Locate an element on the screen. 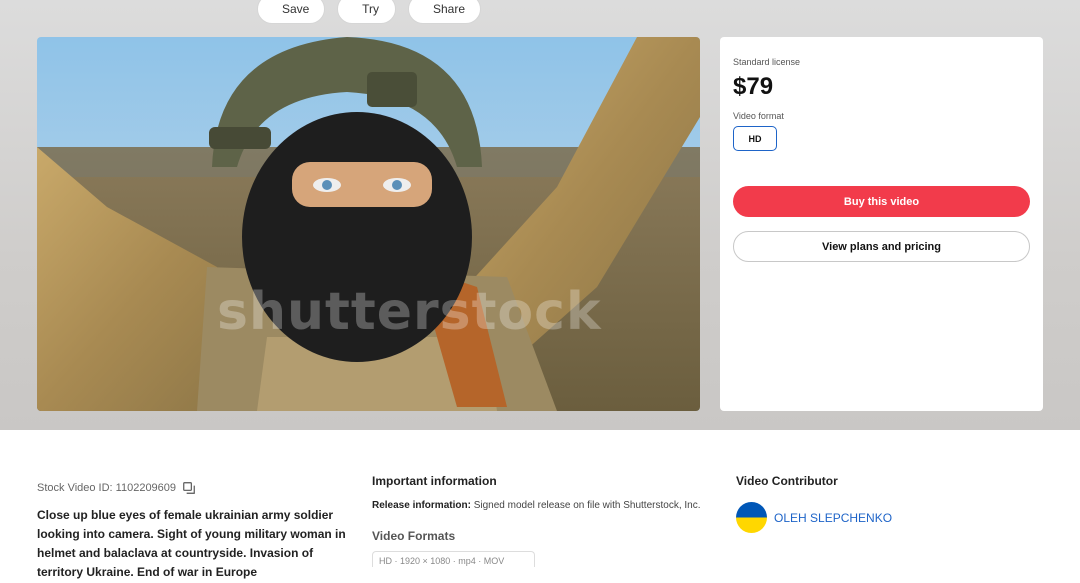  share-label: Share is located at coordinates (449, 9).